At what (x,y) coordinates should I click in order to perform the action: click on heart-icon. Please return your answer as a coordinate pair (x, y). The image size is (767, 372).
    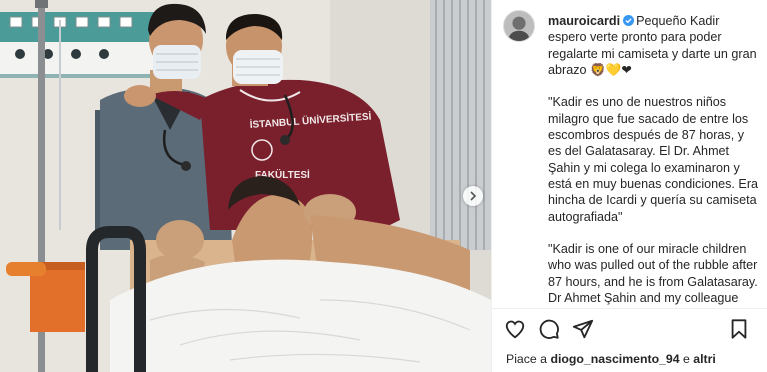
    Looking at the image, I should click on (515, 329).